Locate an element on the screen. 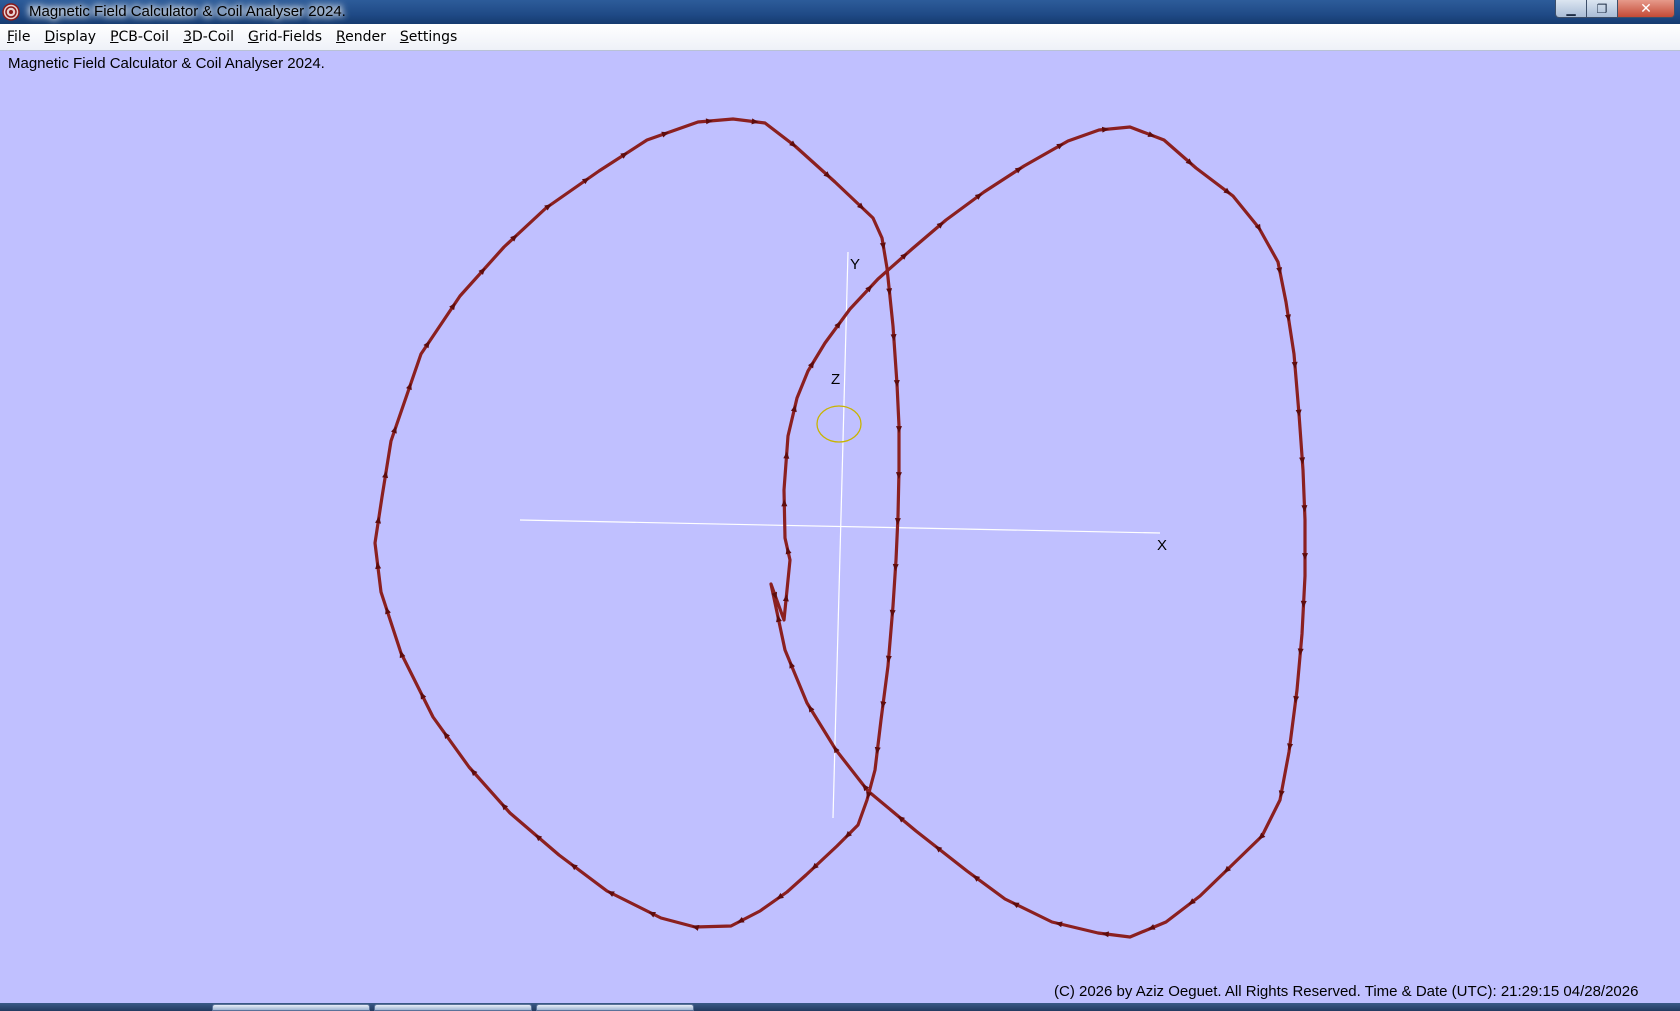  maximize-icon: ❐ is located at coordinates (1602, 8).